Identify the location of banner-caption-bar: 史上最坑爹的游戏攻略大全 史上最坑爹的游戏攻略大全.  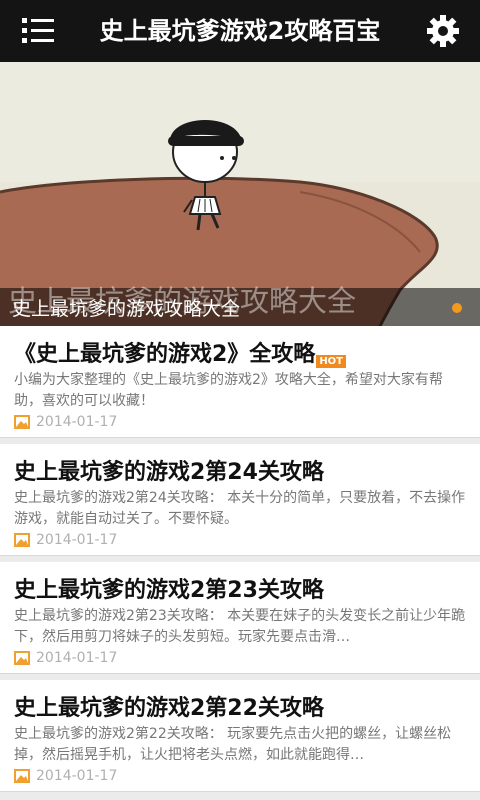
(240, 305).